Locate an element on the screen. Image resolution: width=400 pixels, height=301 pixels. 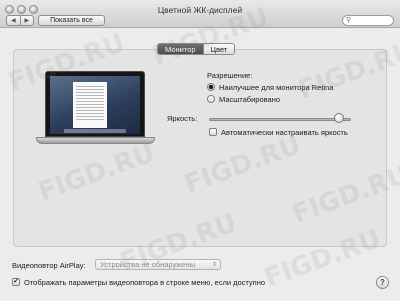
back-forward-control: ◀ ▶ is located at coordinates (20, 20).